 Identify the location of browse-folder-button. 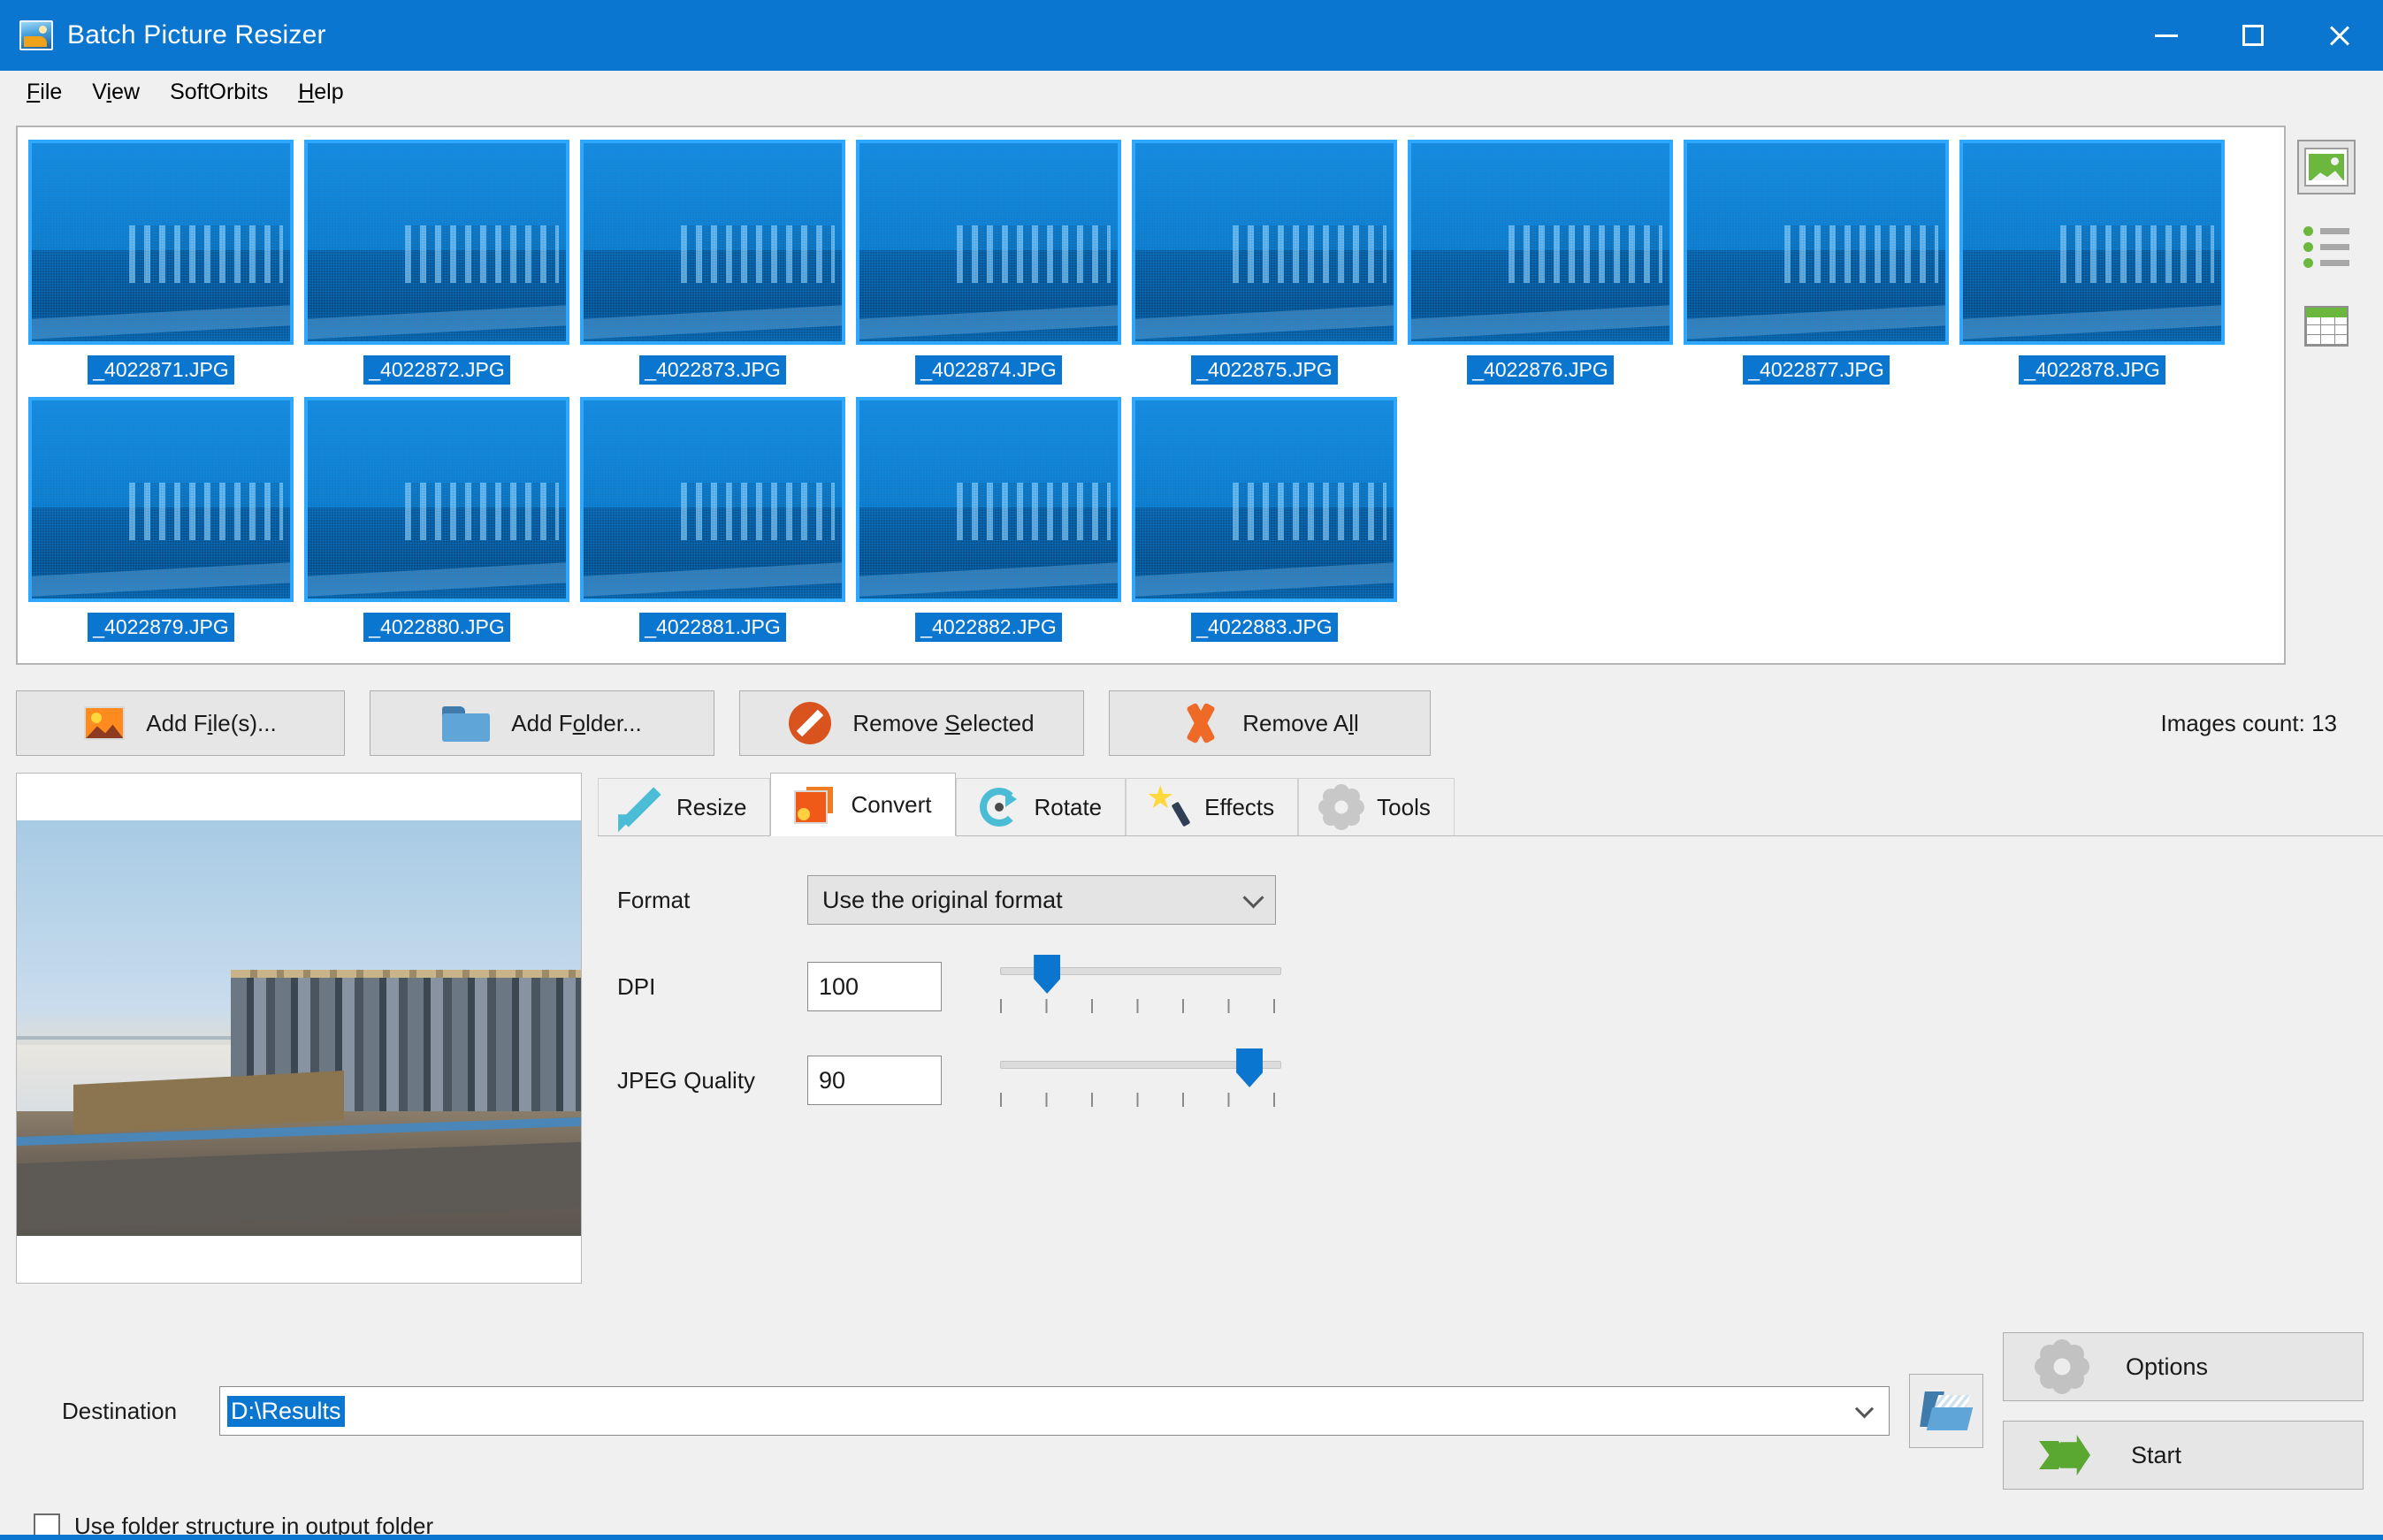
(1946, 1411).